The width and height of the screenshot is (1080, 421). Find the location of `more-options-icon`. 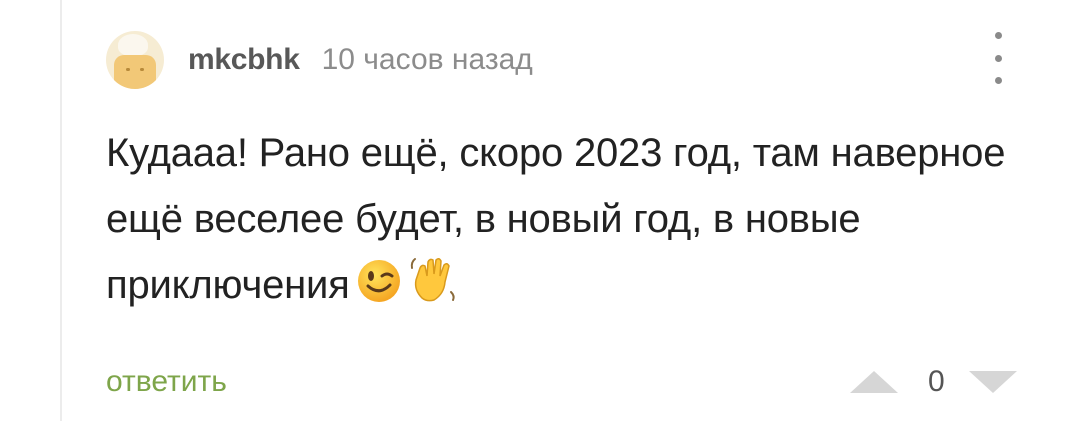

more-options-icon is located at coordinates (998, 58).